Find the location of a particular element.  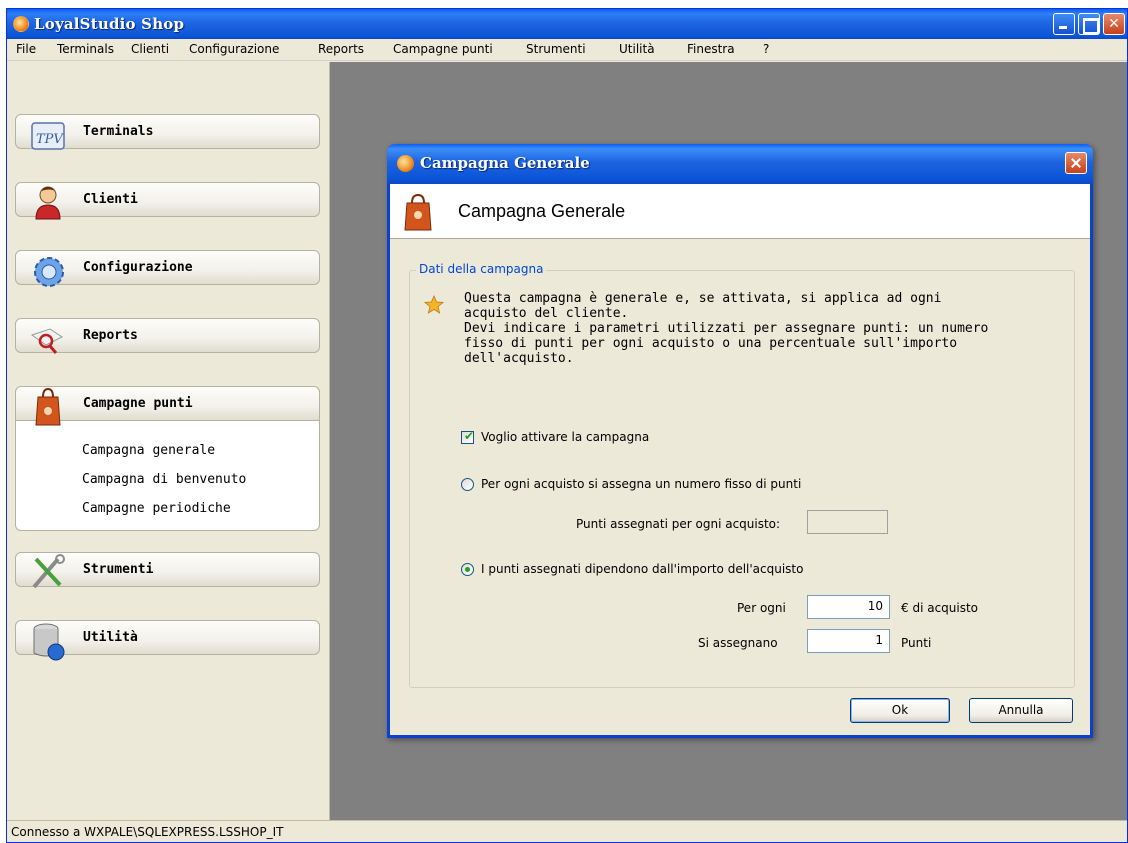

sidebar-header-configurazione: Configurazione is located at coordinates (167, 268).